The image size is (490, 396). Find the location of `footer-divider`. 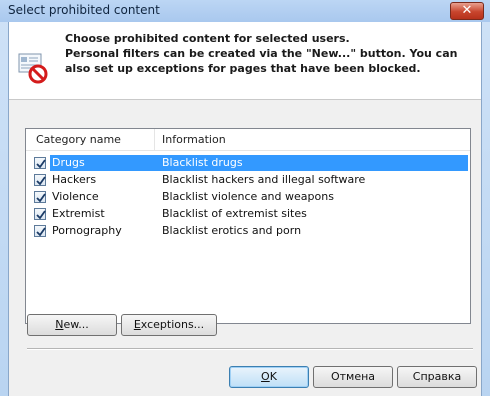

footer-divider is located at coordinates (250, 349).